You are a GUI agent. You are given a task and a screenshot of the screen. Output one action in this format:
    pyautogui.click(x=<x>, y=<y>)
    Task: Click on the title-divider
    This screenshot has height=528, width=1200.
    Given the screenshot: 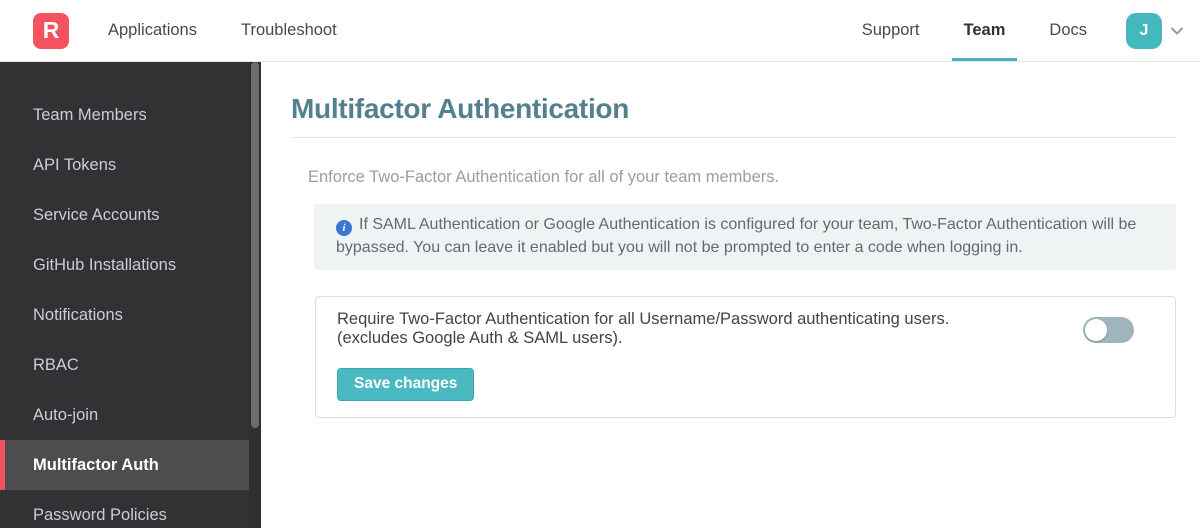 What is the action you would take?
    pyautogui.click(x=733, y=137)
    